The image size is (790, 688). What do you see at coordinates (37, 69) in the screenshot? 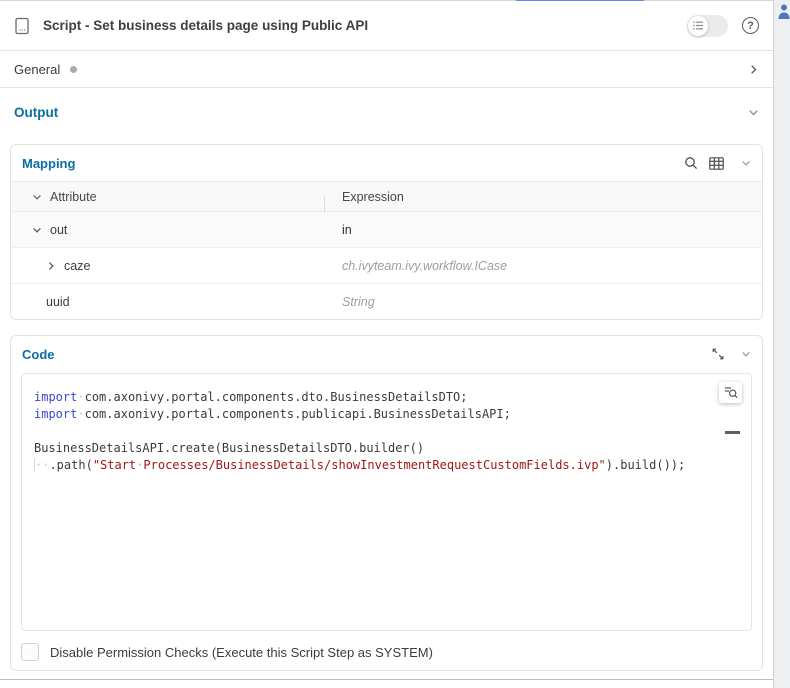
I see `general-label: General` at bounding box center [37, 69].